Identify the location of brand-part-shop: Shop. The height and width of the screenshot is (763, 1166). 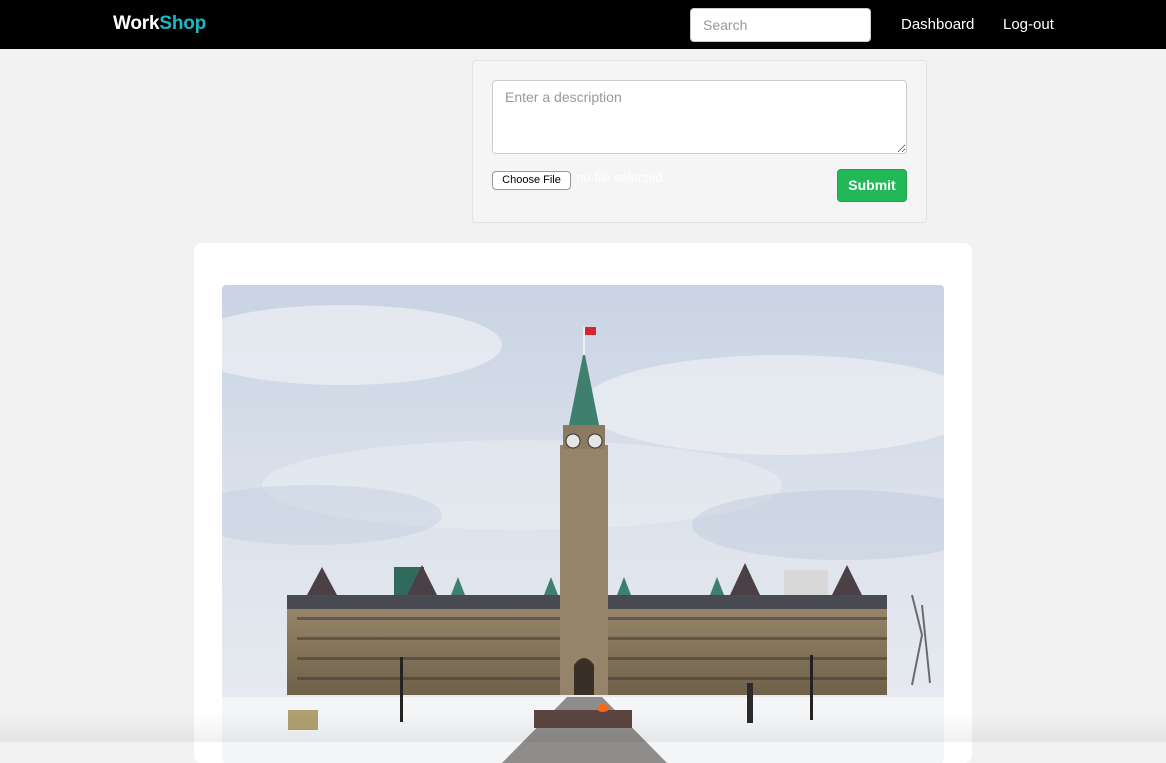
(183, 23).